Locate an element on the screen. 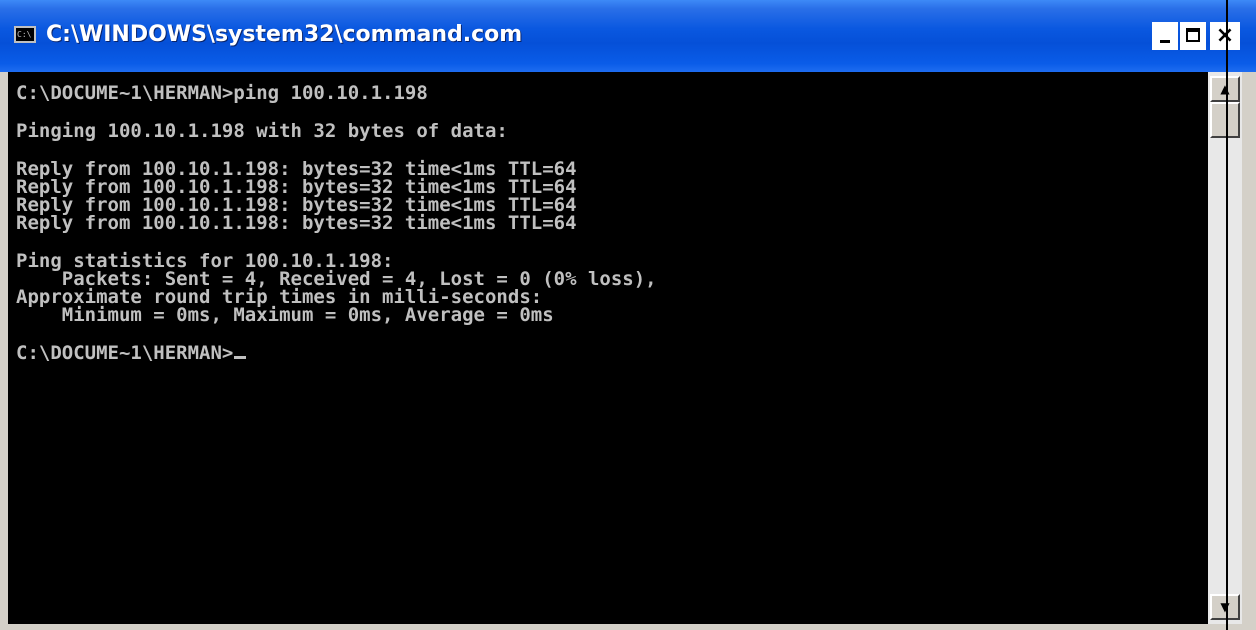  console-line: C:\DOCUME~1\HERMAN> is located at coordinates (336, 353).